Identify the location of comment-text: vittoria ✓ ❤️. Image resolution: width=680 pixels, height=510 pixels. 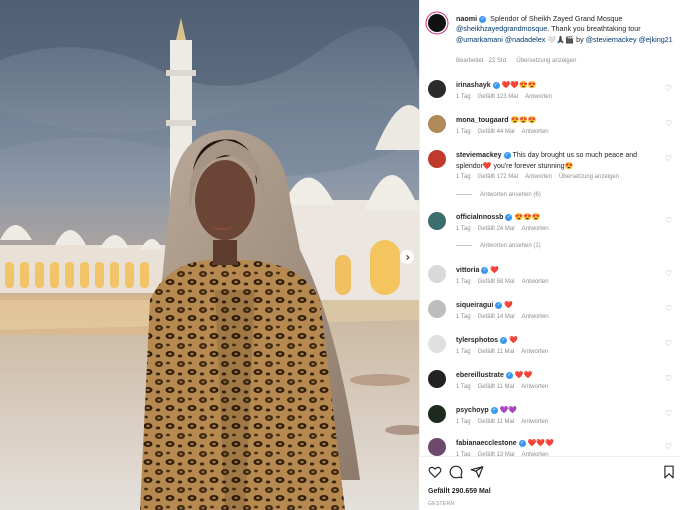
(558, 271).